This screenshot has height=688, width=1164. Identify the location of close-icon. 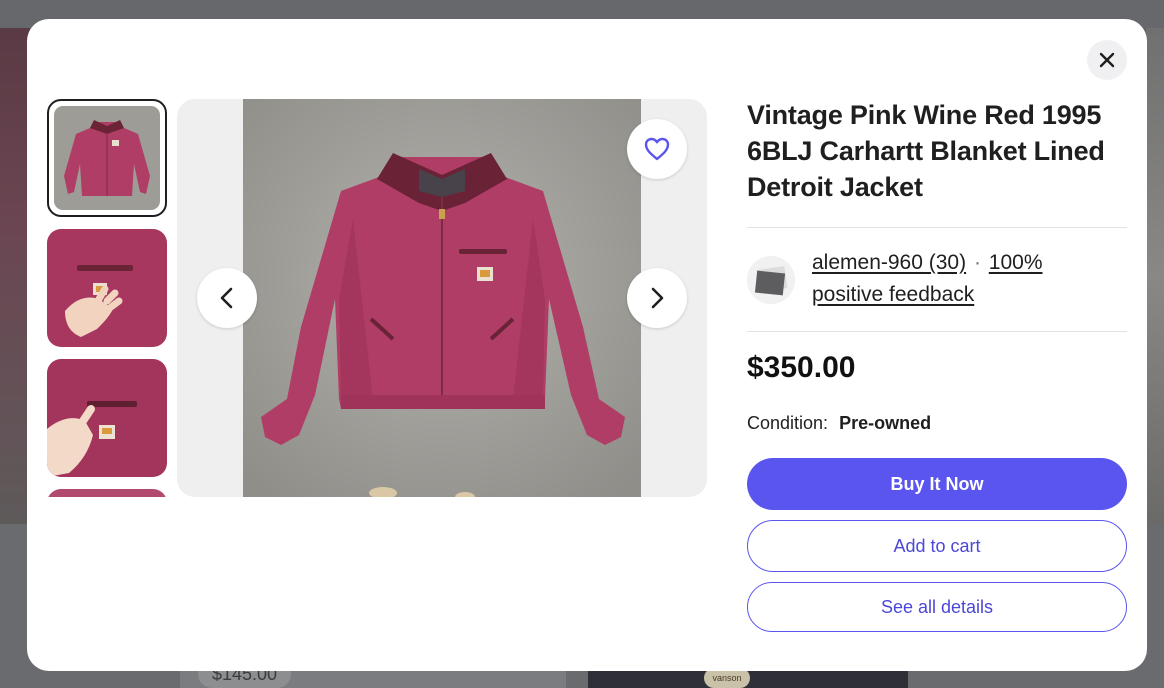
(1107, 60).